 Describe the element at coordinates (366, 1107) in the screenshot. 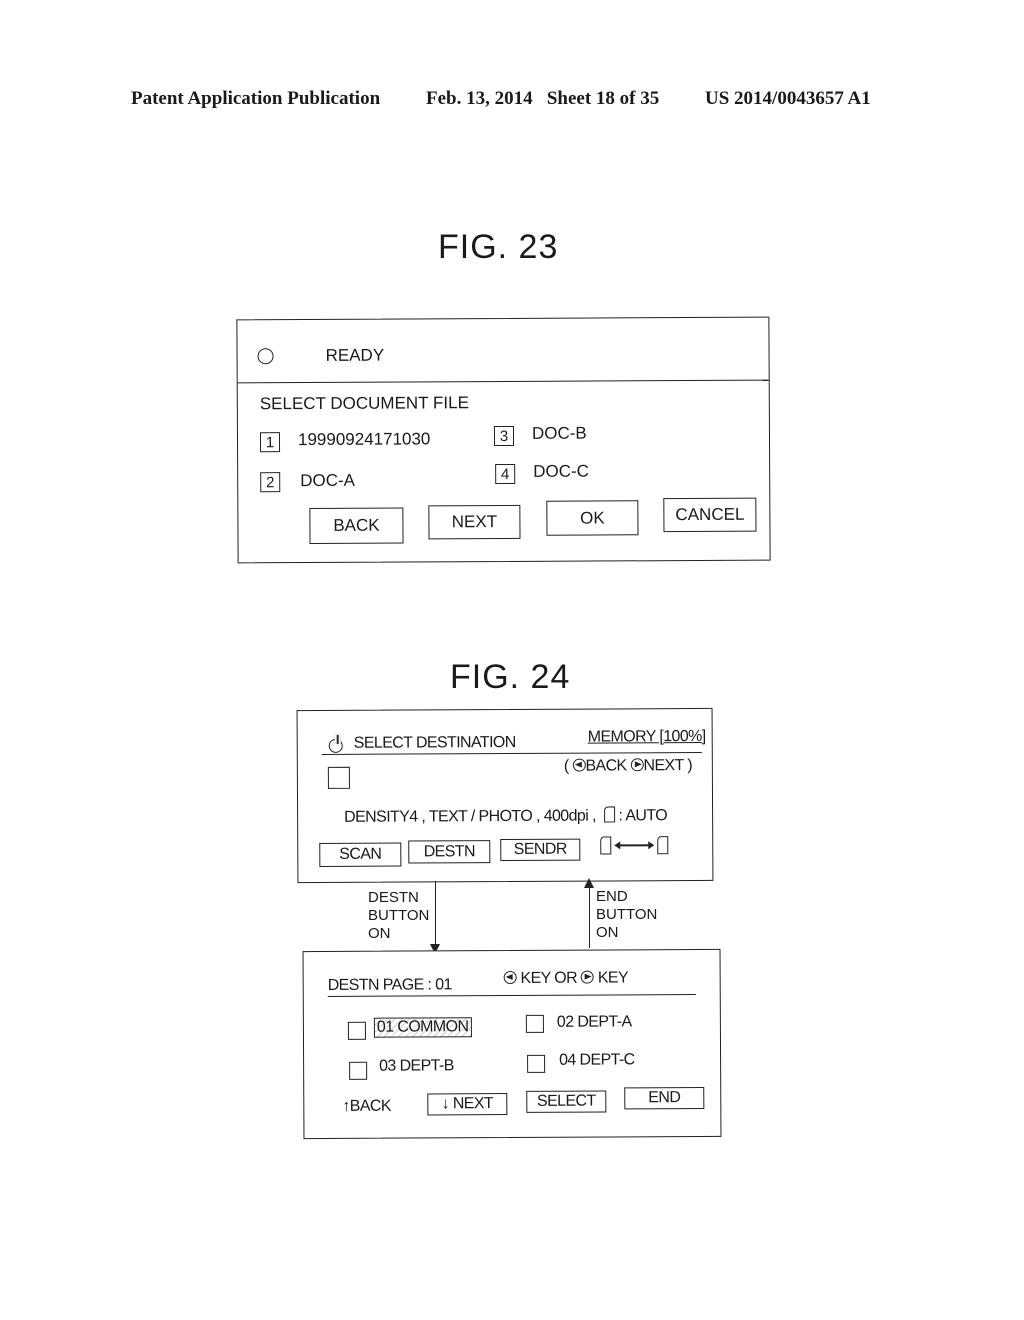

I see `back-key-hint: ↑BACK` at that location.